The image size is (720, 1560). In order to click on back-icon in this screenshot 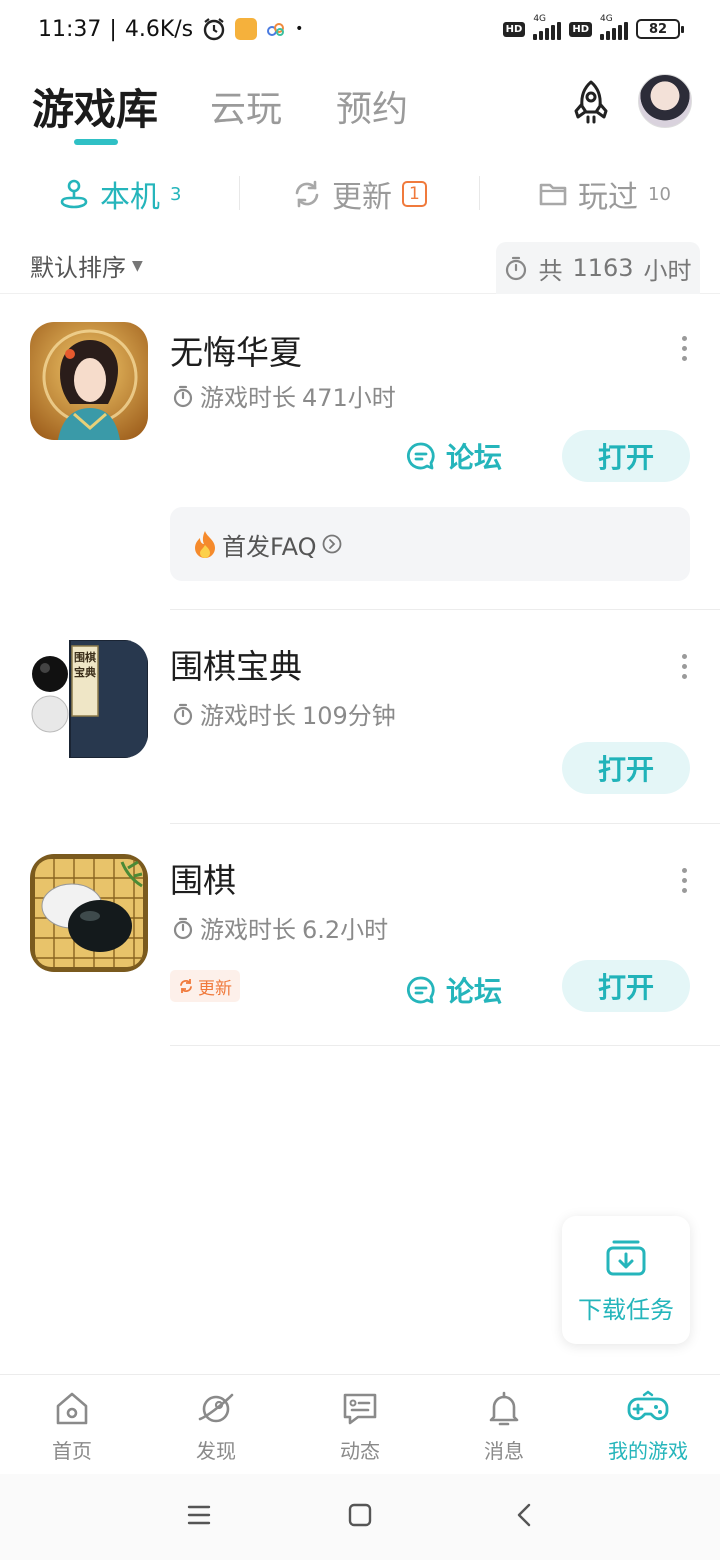, I will do `click(525, 1515)`.